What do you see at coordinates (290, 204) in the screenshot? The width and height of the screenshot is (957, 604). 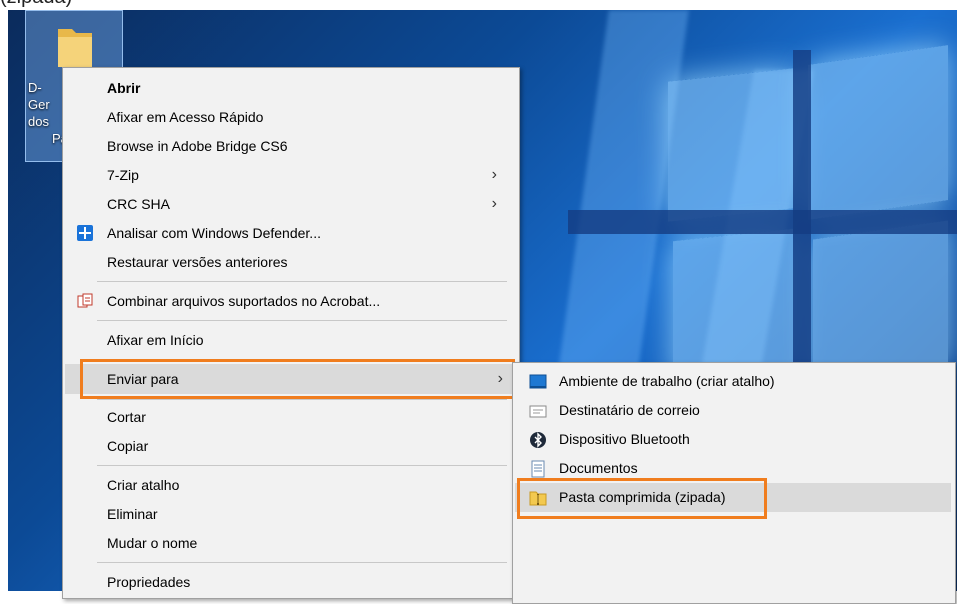 I see `menu-item-crc-sha: CRC SHA ›` at bounding box center [290, 204].